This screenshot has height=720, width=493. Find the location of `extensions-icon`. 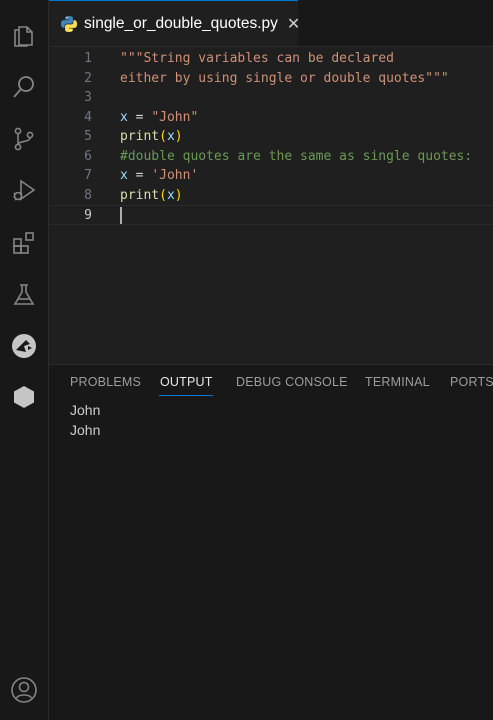

extensions-icon is located at coordinates (24, 243).